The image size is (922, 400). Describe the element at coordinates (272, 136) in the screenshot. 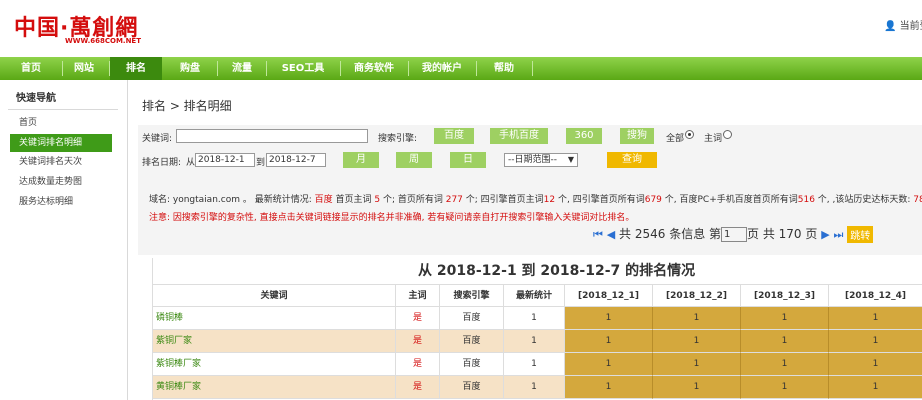

I see `keyword-input` at that location.